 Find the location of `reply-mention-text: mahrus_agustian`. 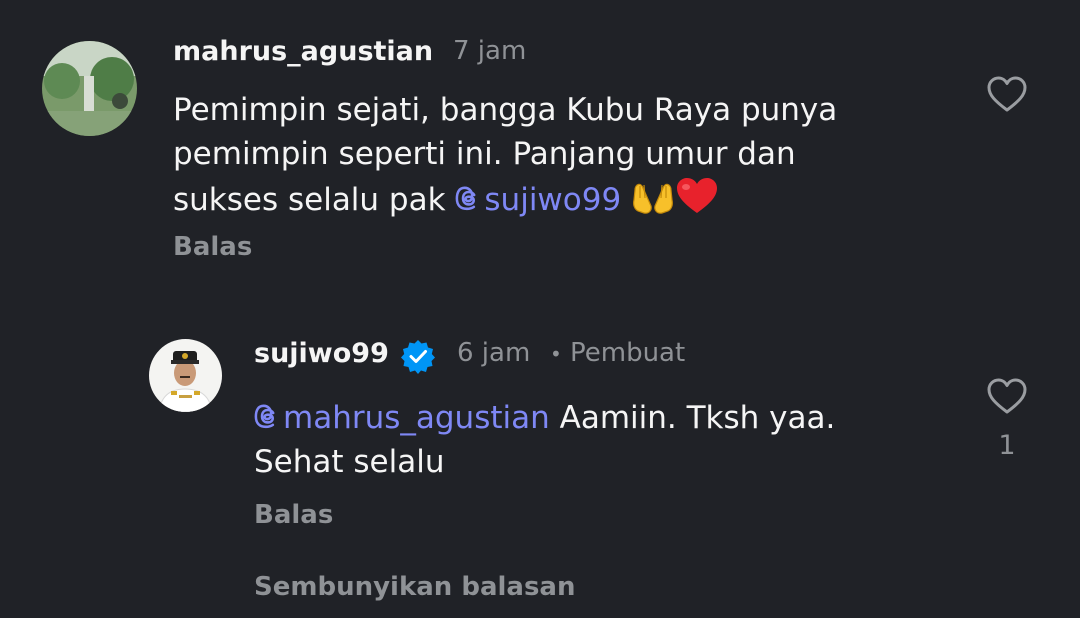

reply-mention-text: mahrus_agustian is located at coordinates (416, 418).